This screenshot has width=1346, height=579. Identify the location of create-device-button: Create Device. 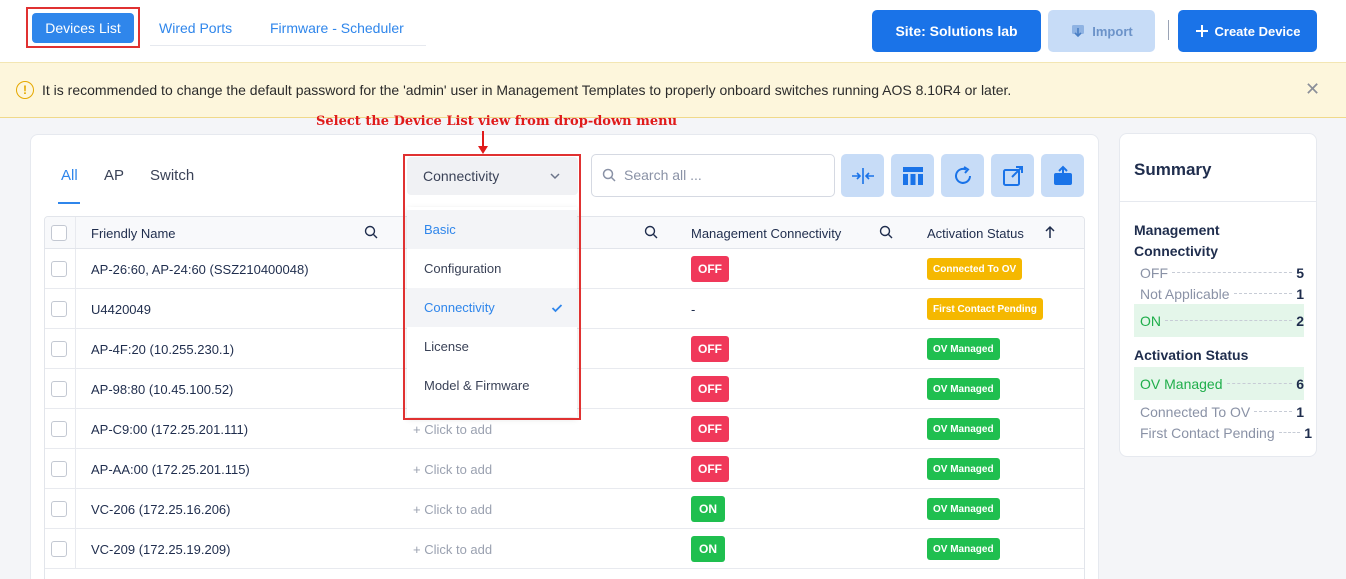
(1247, 31).